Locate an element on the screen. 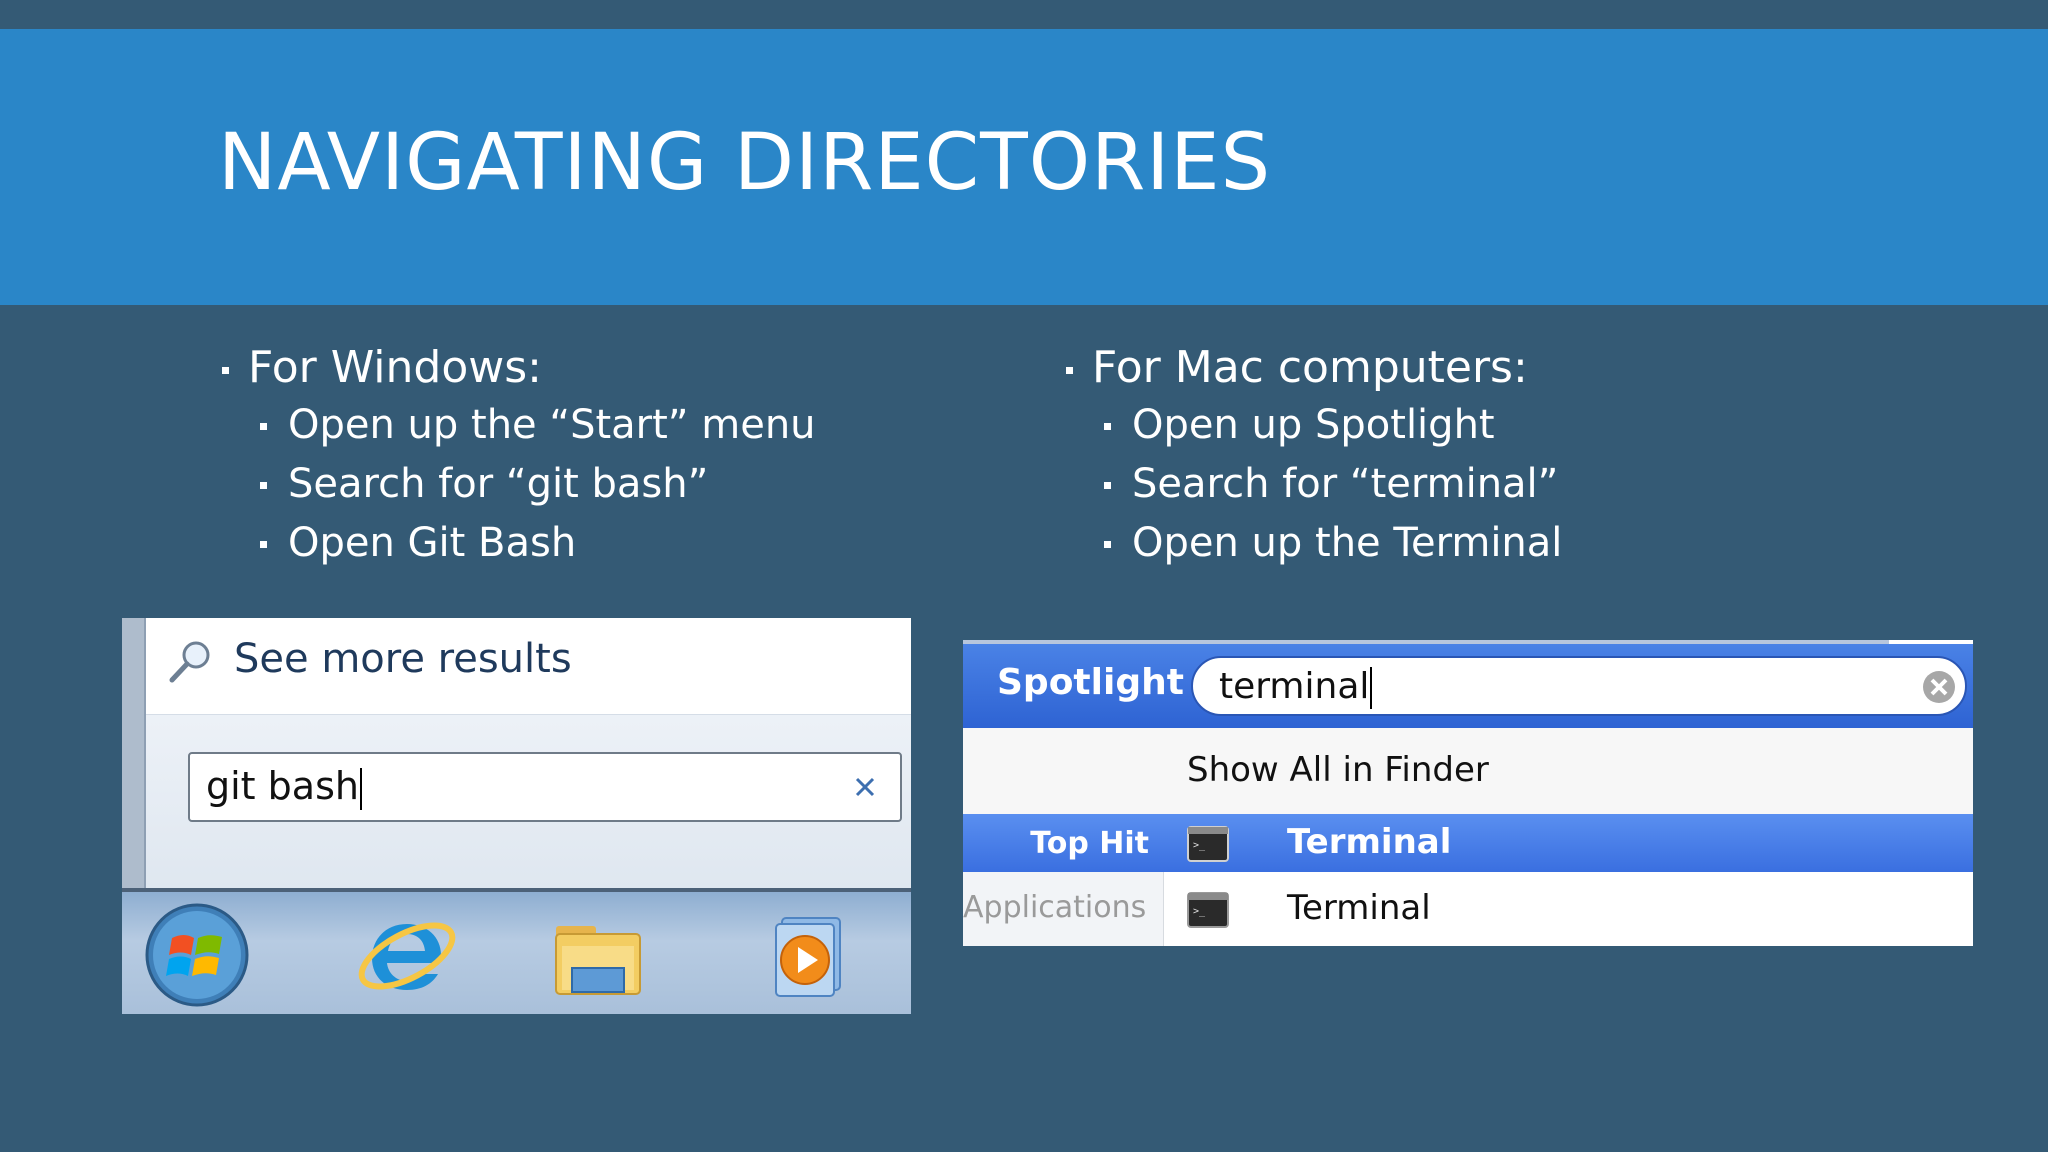 This screenshot has width=2048, height=1152. start-search-value: git bash is located at coordinates (284, 787).